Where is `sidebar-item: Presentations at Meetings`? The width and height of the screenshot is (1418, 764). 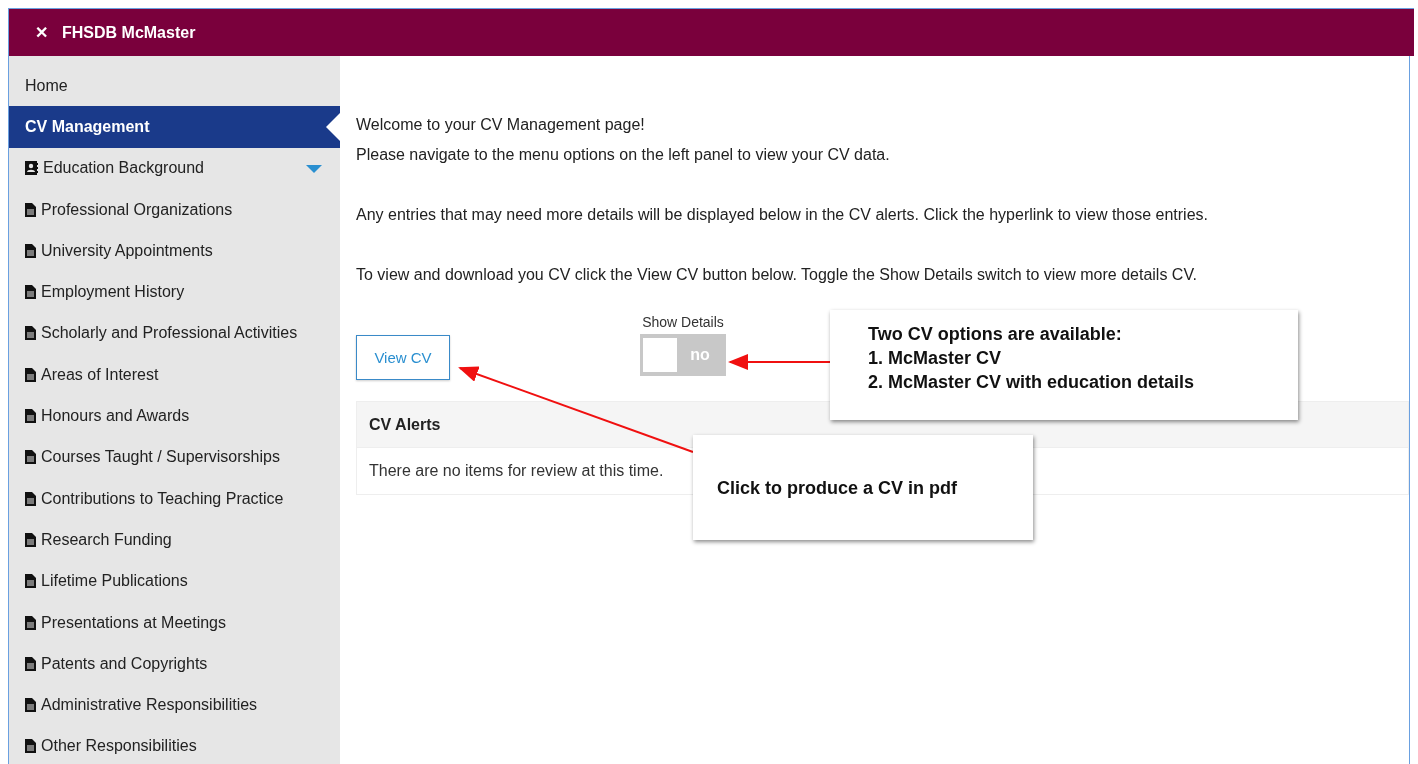 sidebar-item: Presentations at Meetings is located at coordinates (174, 622).